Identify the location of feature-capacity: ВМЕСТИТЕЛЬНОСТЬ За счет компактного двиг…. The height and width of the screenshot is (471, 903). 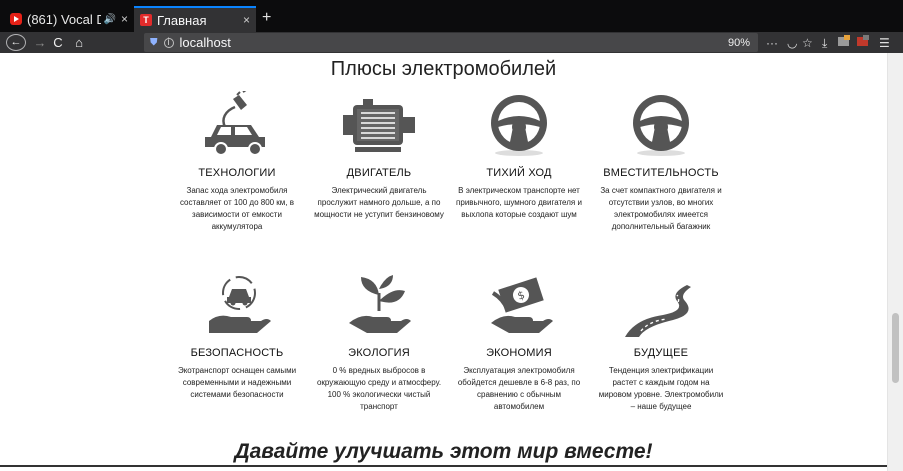
(661, 162).